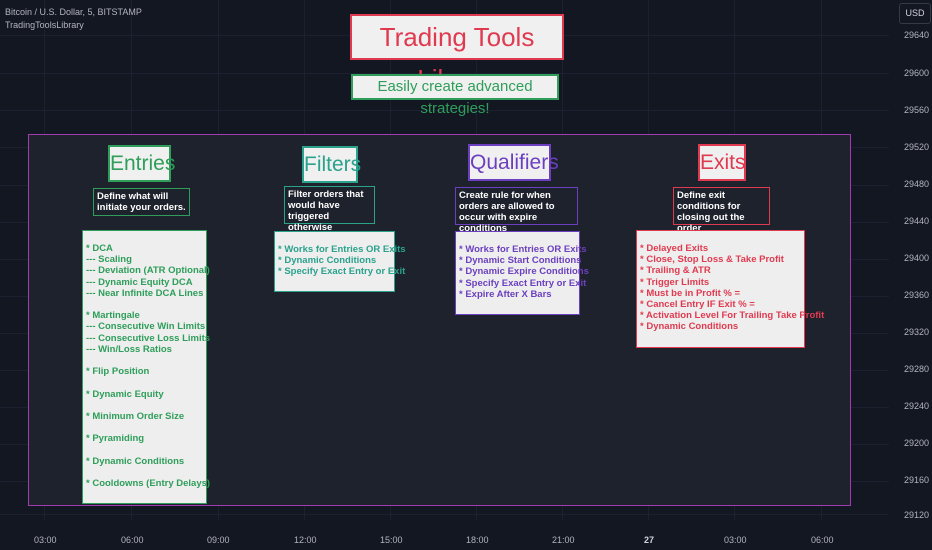 The height and width of the screenshot is (550, 932). I want to click on qualifiers-list-item: * Works for Entries OR Exits, so click(523, 249).